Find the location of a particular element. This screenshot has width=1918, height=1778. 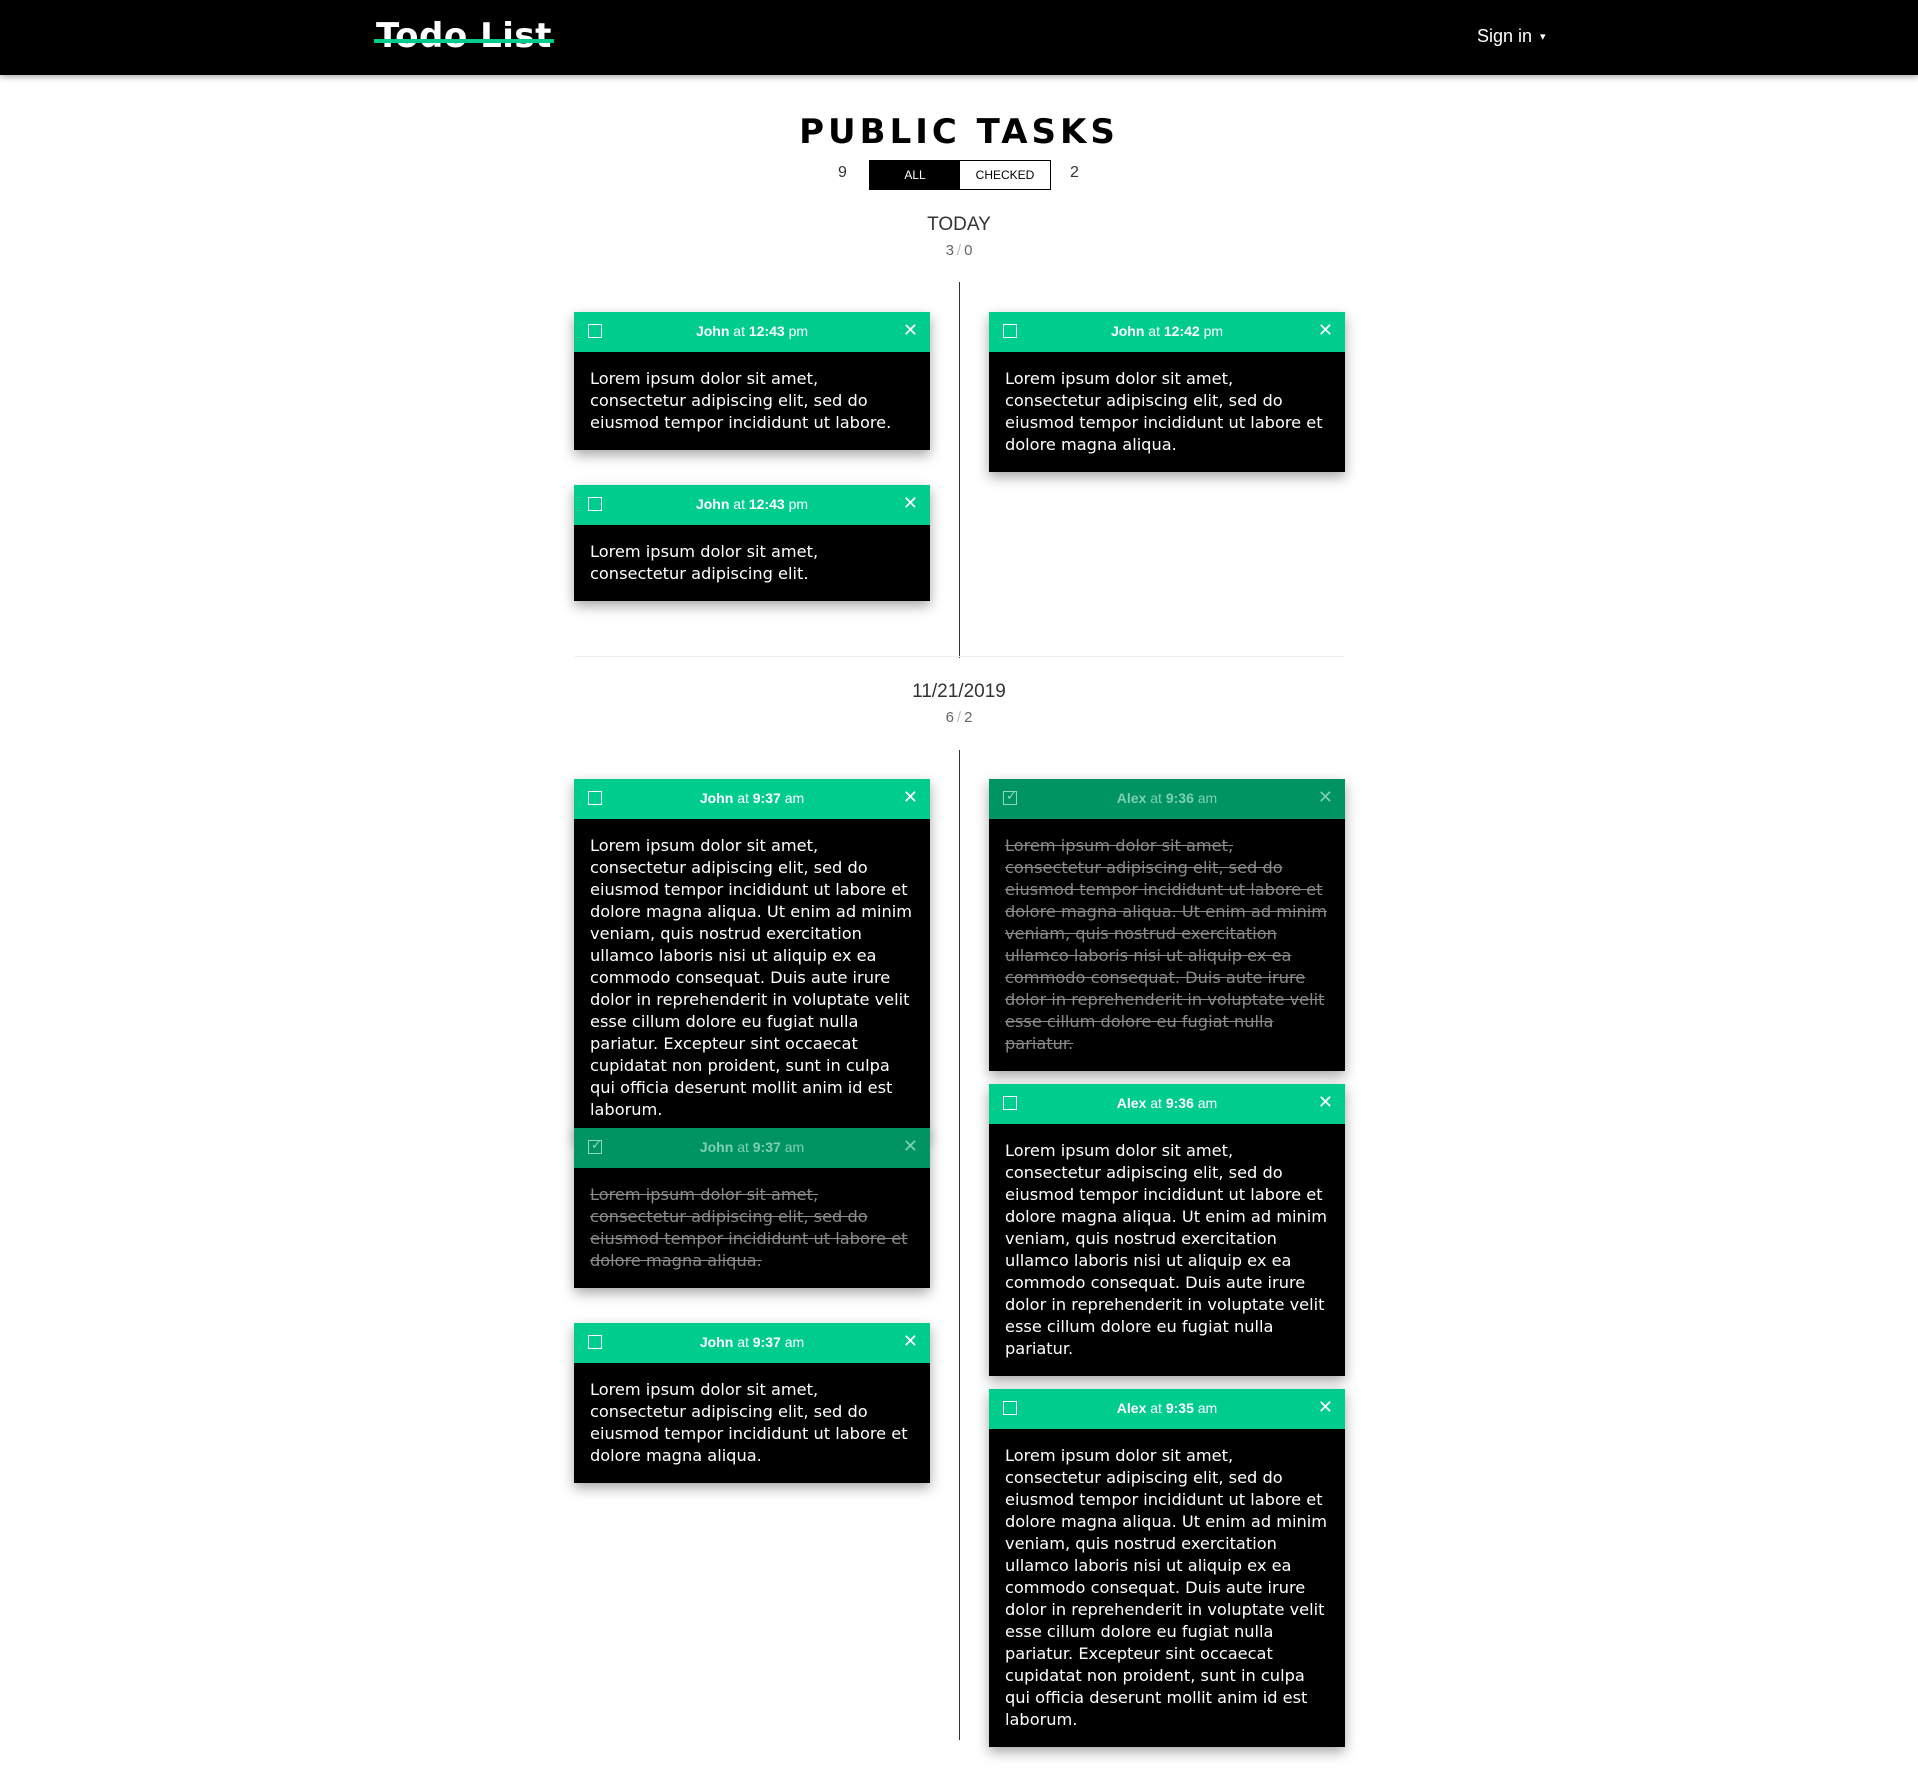

task-card-header: Alex at 9:35 am ✕ is located at coordinates (1167, 1409).